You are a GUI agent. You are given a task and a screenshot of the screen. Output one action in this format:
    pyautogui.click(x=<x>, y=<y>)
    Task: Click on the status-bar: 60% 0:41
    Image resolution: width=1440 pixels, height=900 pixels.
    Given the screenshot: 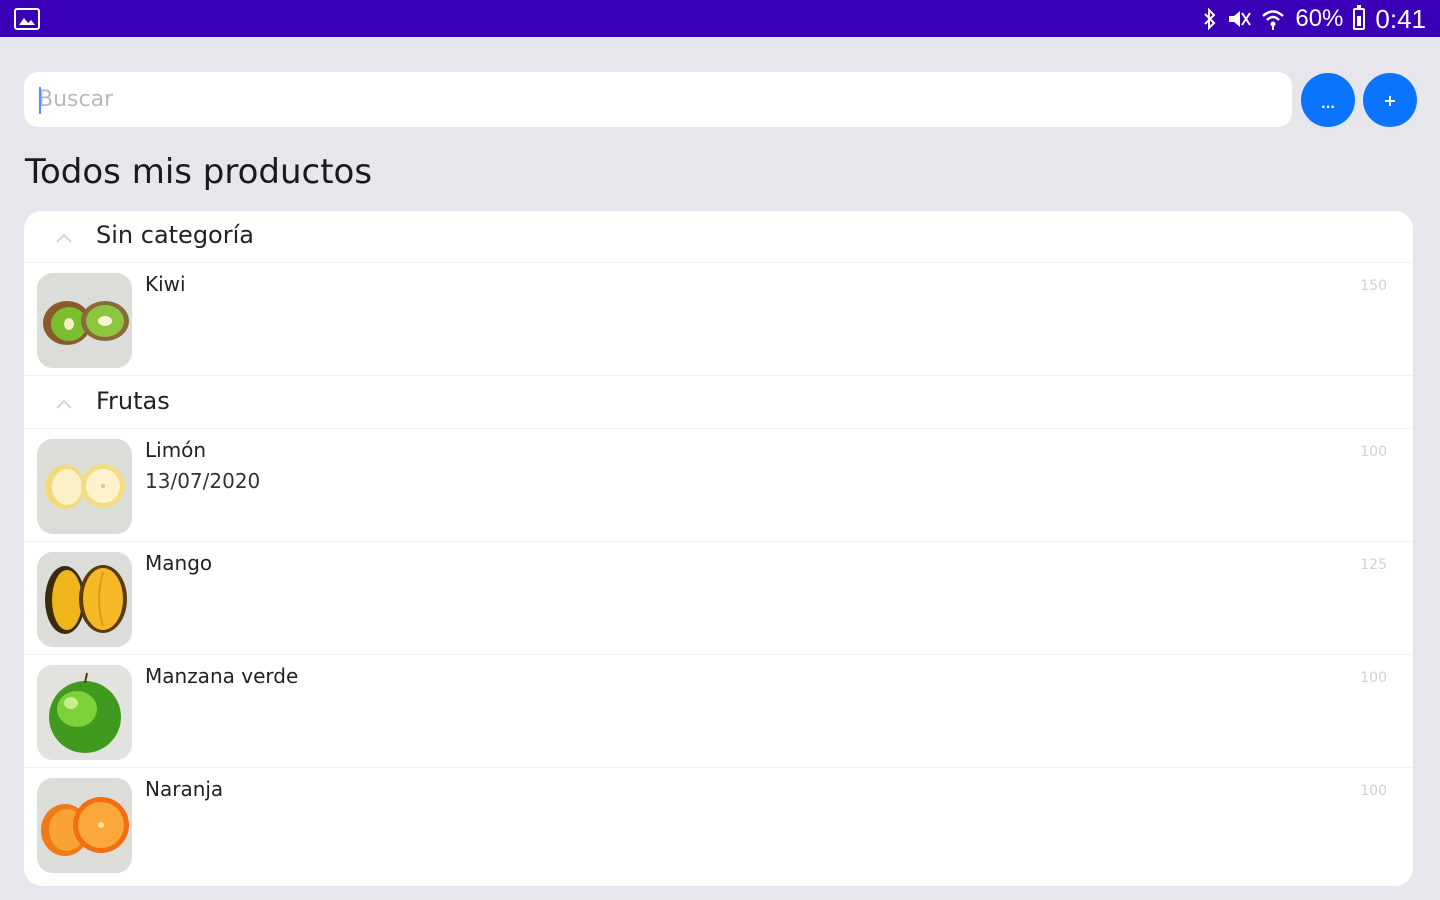 What is the action you would take?
    pyautogui.click(x=720, y=18)
    